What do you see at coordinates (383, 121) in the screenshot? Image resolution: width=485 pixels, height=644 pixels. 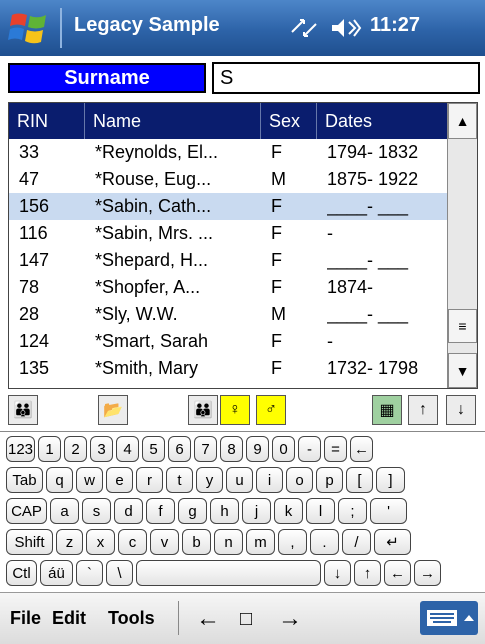 I see `column-header-dates: Dates` at bounding box center [383, 121].